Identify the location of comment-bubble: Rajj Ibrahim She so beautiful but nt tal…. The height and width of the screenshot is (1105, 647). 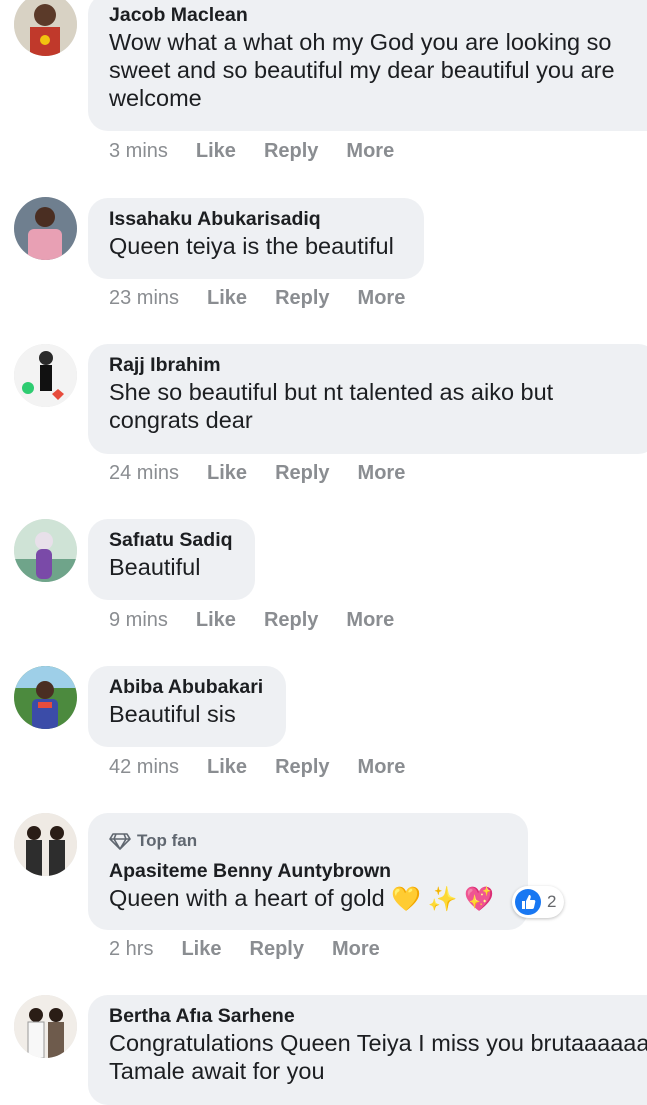
(367, 399).